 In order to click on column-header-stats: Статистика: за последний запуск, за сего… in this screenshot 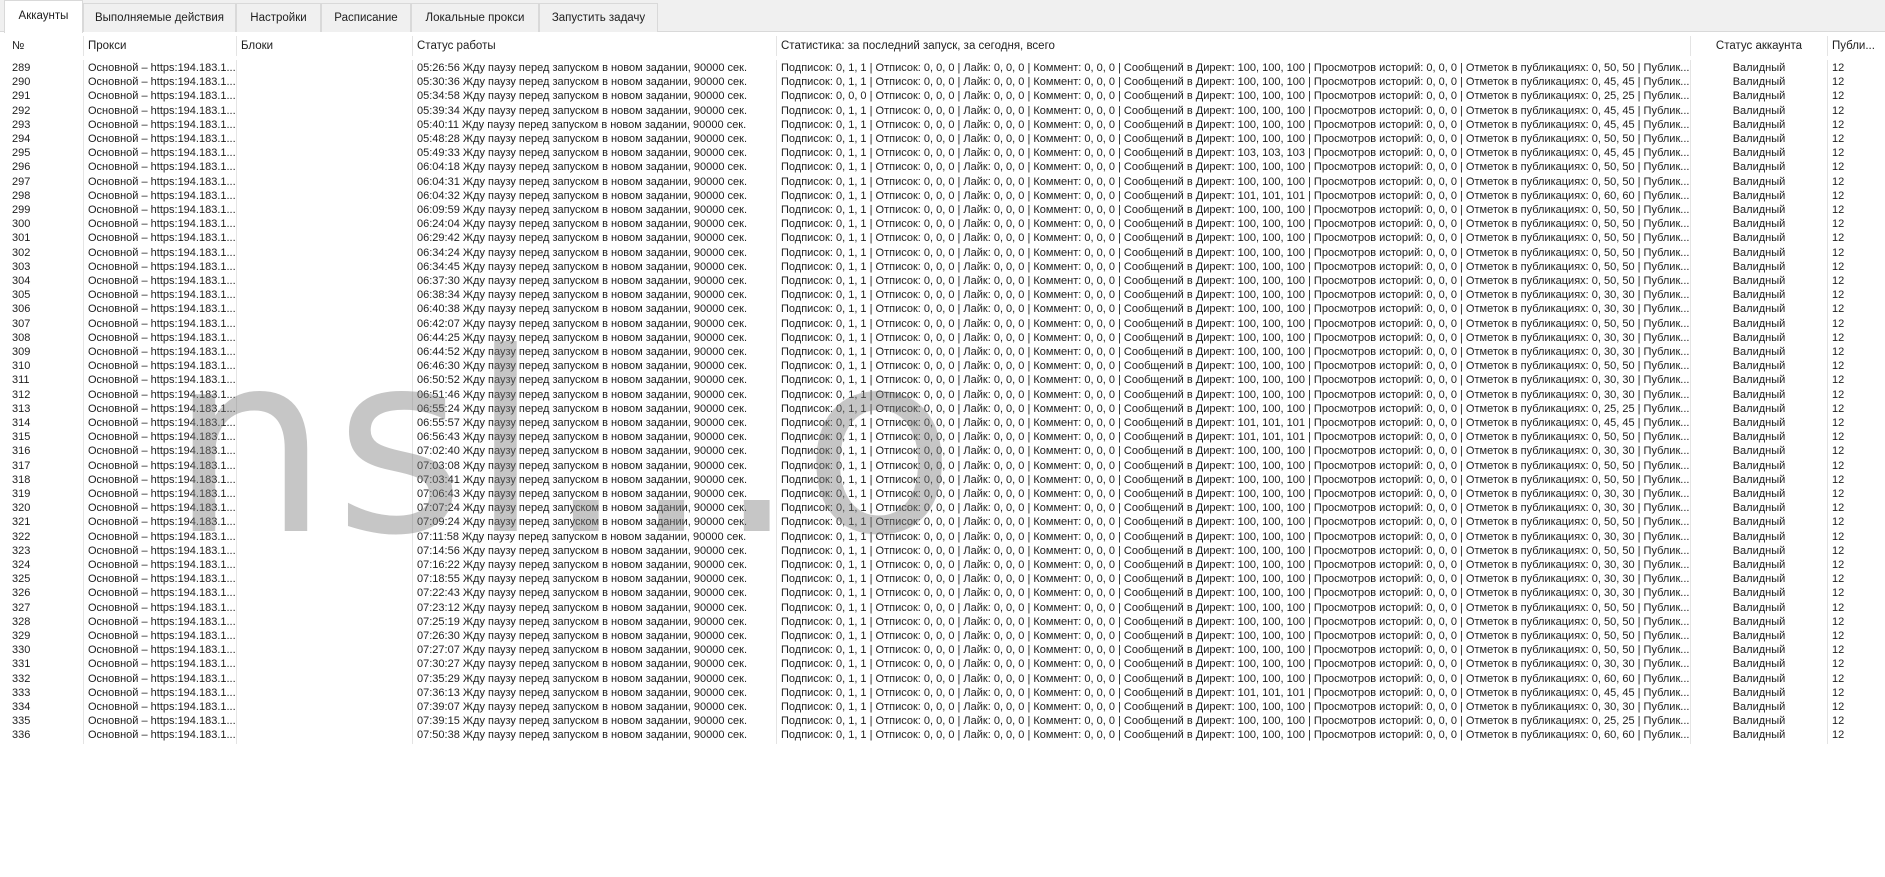, I will do `click(1234, 46)`.